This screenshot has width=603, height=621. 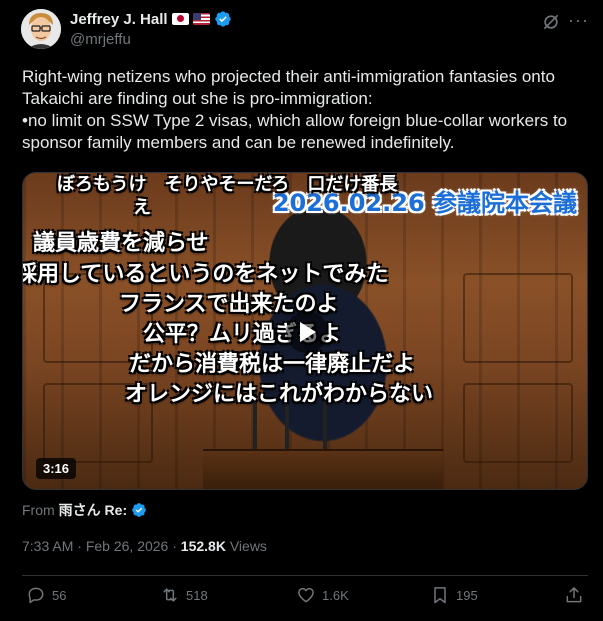 I want to click on avatar, so click(x=41, y=29).